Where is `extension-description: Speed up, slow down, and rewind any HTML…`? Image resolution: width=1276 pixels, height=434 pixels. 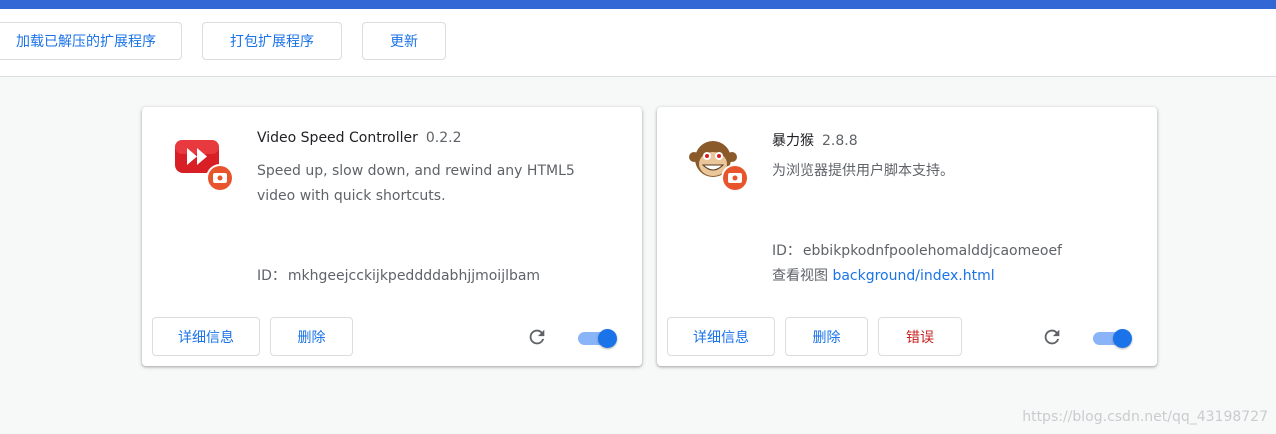
extension-description: Speed up, slow down, and rewind any HTML… is located at coordinates (416, 183).